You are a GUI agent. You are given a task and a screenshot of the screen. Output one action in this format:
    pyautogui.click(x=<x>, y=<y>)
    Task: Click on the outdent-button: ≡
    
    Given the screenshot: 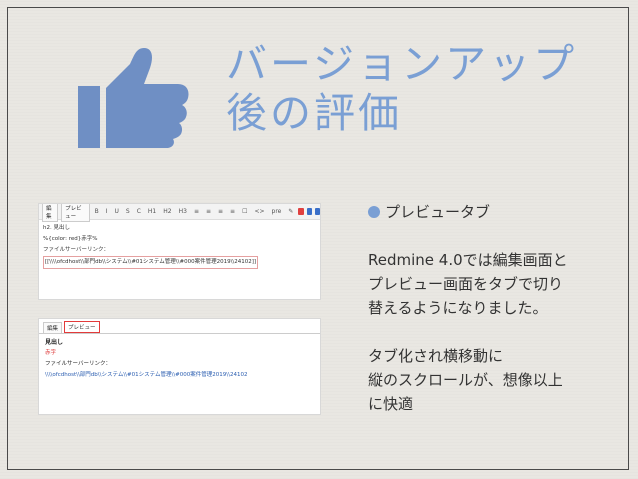 What is the action you would take?
    pyautogui.click(x=232, y=211)
    